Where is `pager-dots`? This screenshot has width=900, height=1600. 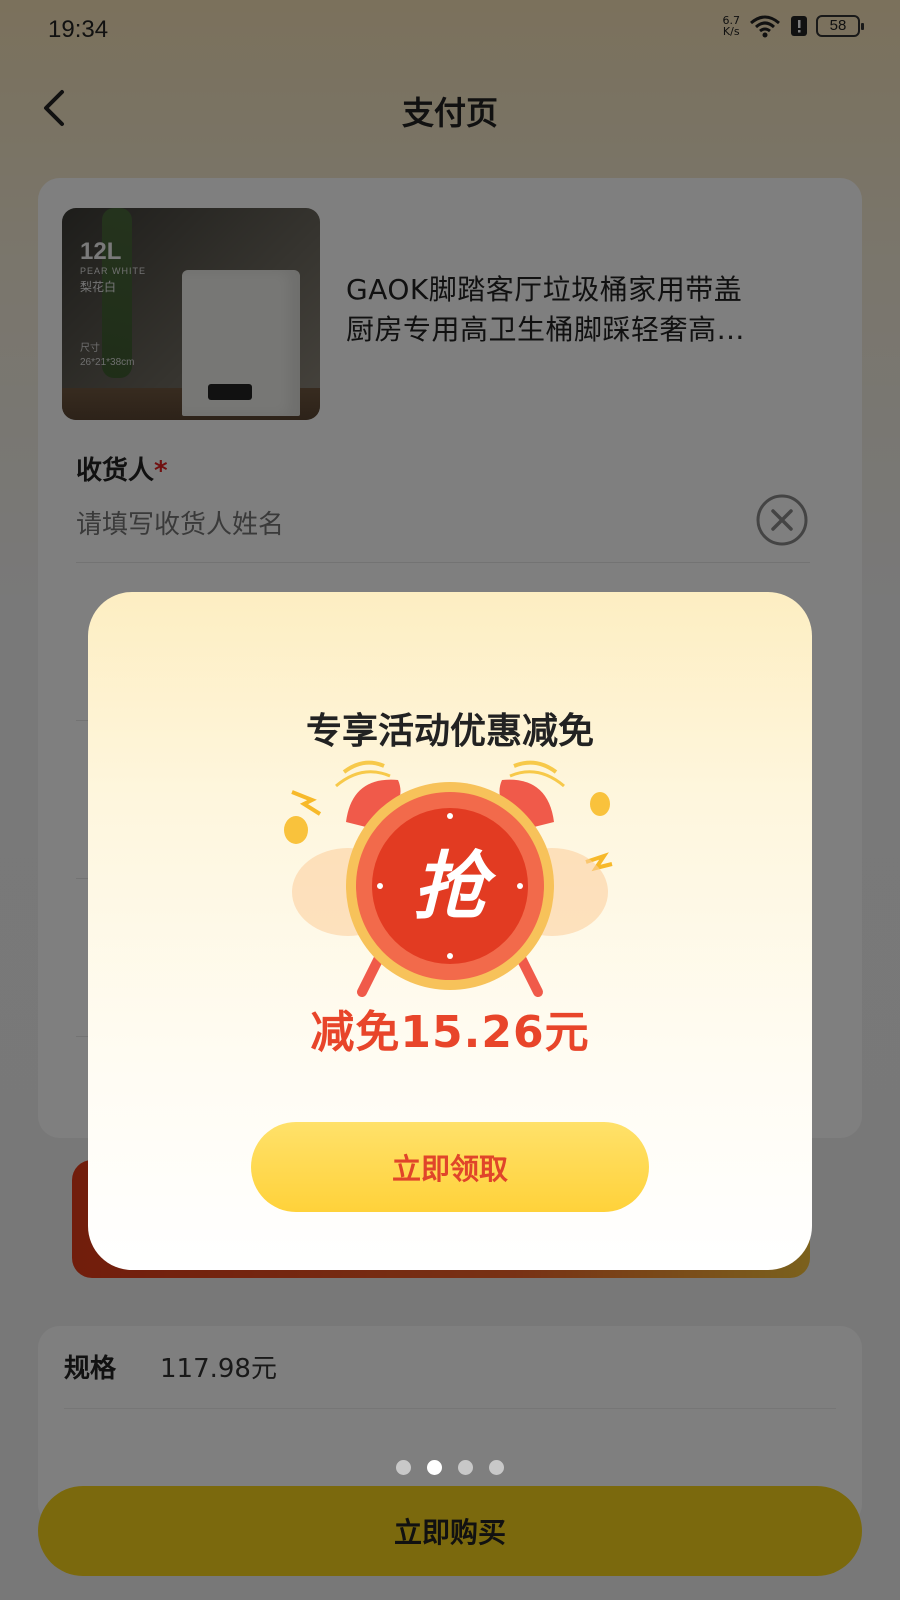
pager-dots is located at coordinates (450, 1467).